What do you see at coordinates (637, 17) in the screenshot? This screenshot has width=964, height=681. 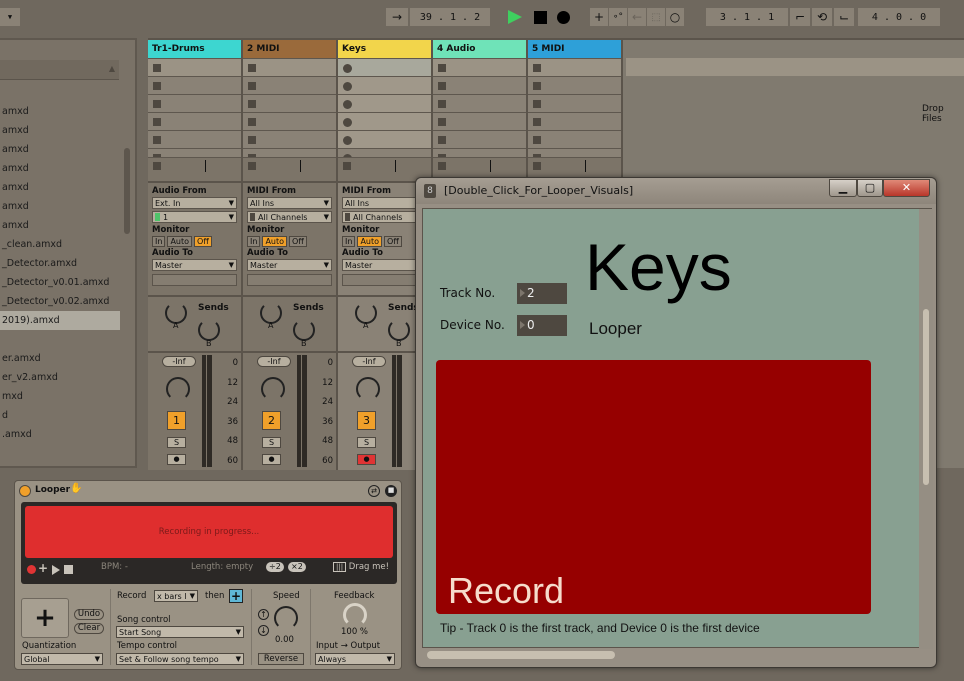 I see `back-arrow-icon: ←` at bounding box center [637, 17].